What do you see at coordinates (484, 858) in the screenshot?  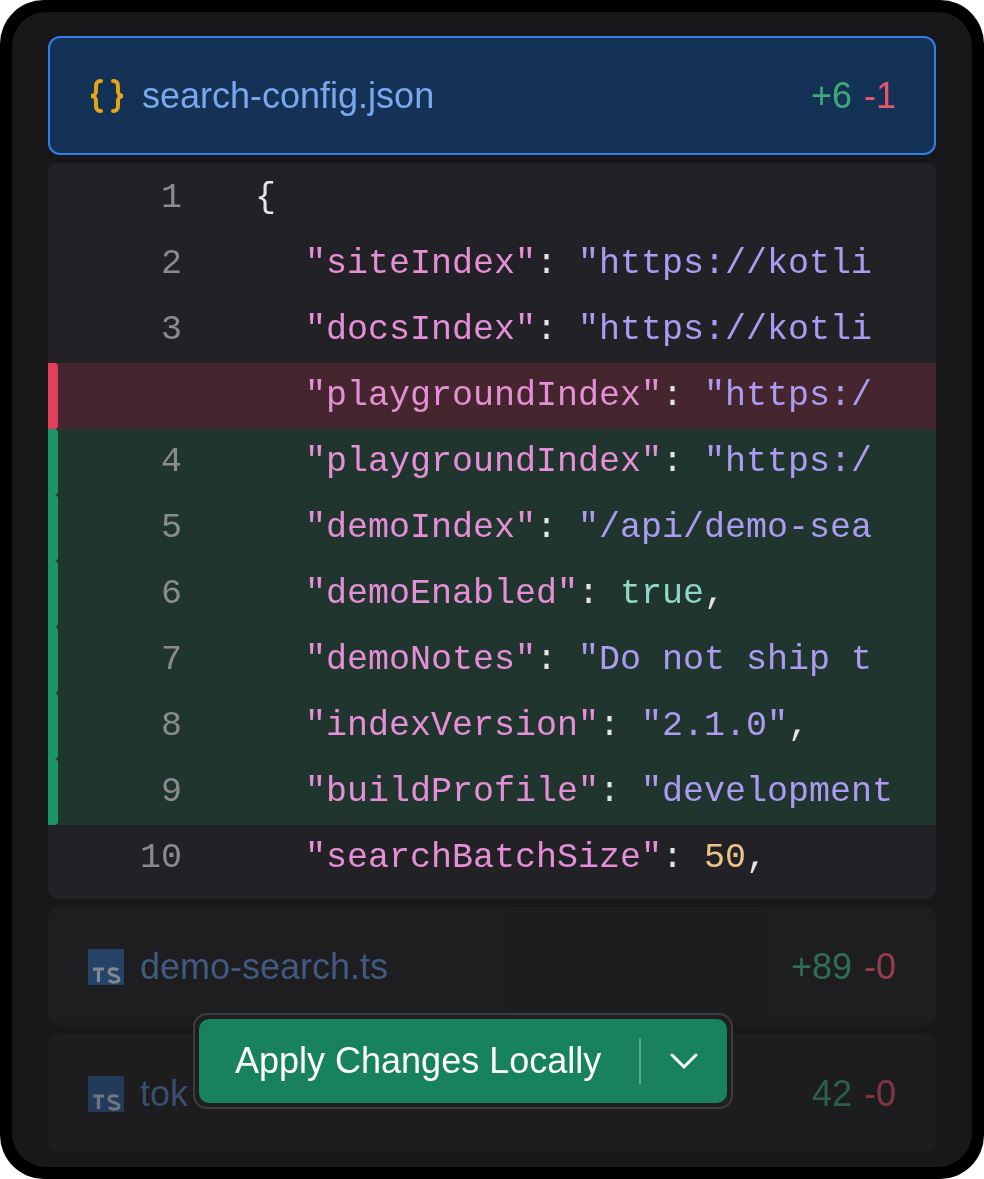 I see `code-token: "searchBatchSize"` at bounding box center [484, 858].